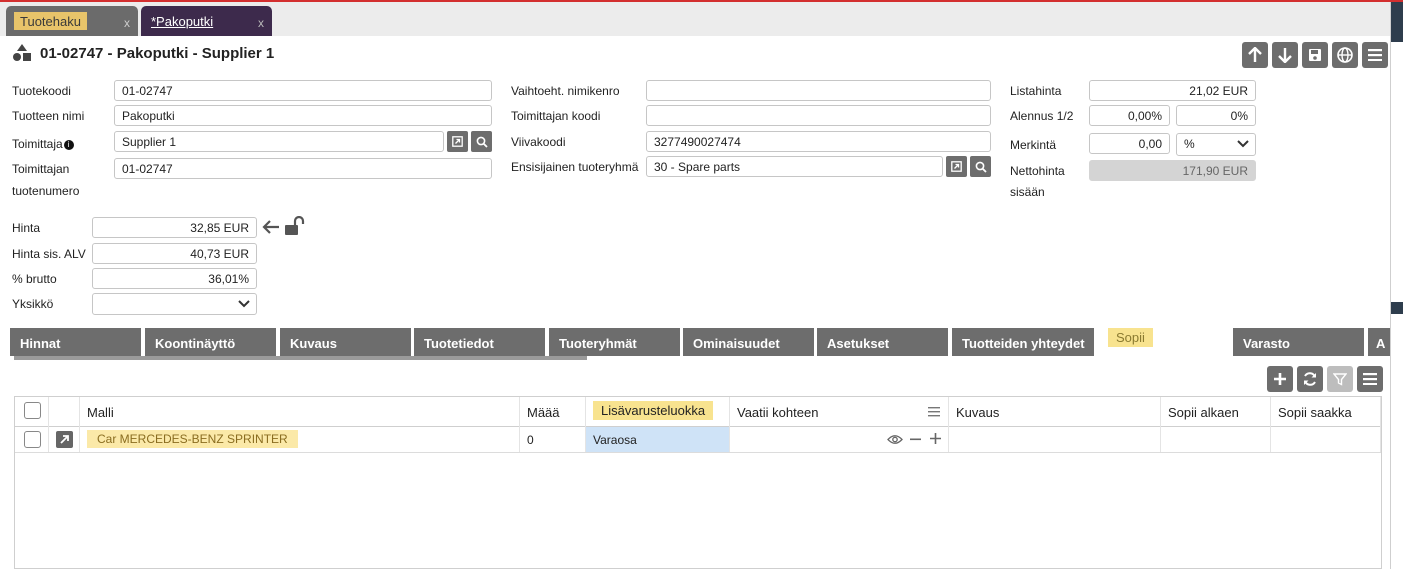 The width and height of the screenshot is (1403, 569). Describe the element at coordinates (1379, 342) in the screenshot. I see `tab-overflow: A` at that location.